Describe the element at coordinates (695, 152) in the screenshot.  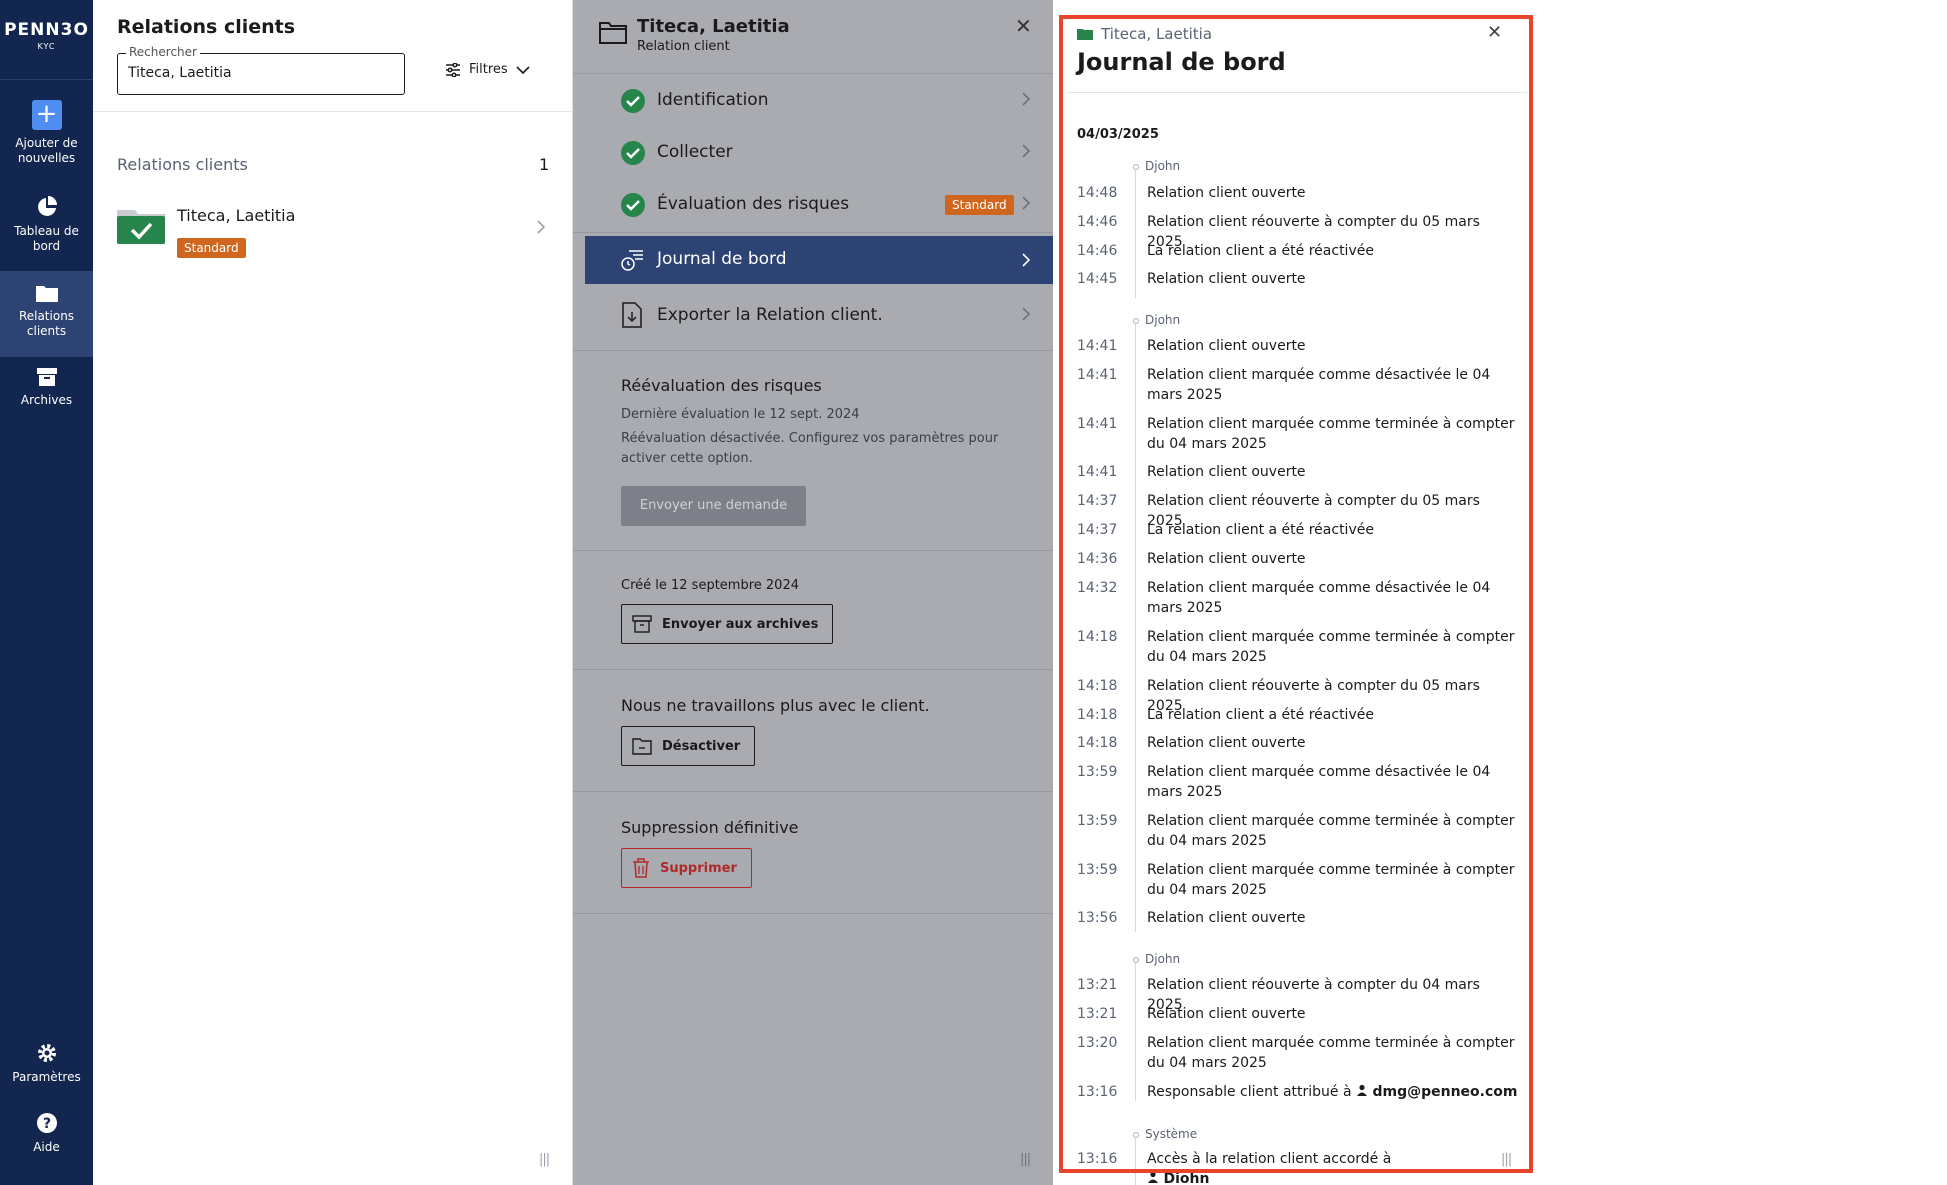
I see `menu-item-label: Collecter` at that location.